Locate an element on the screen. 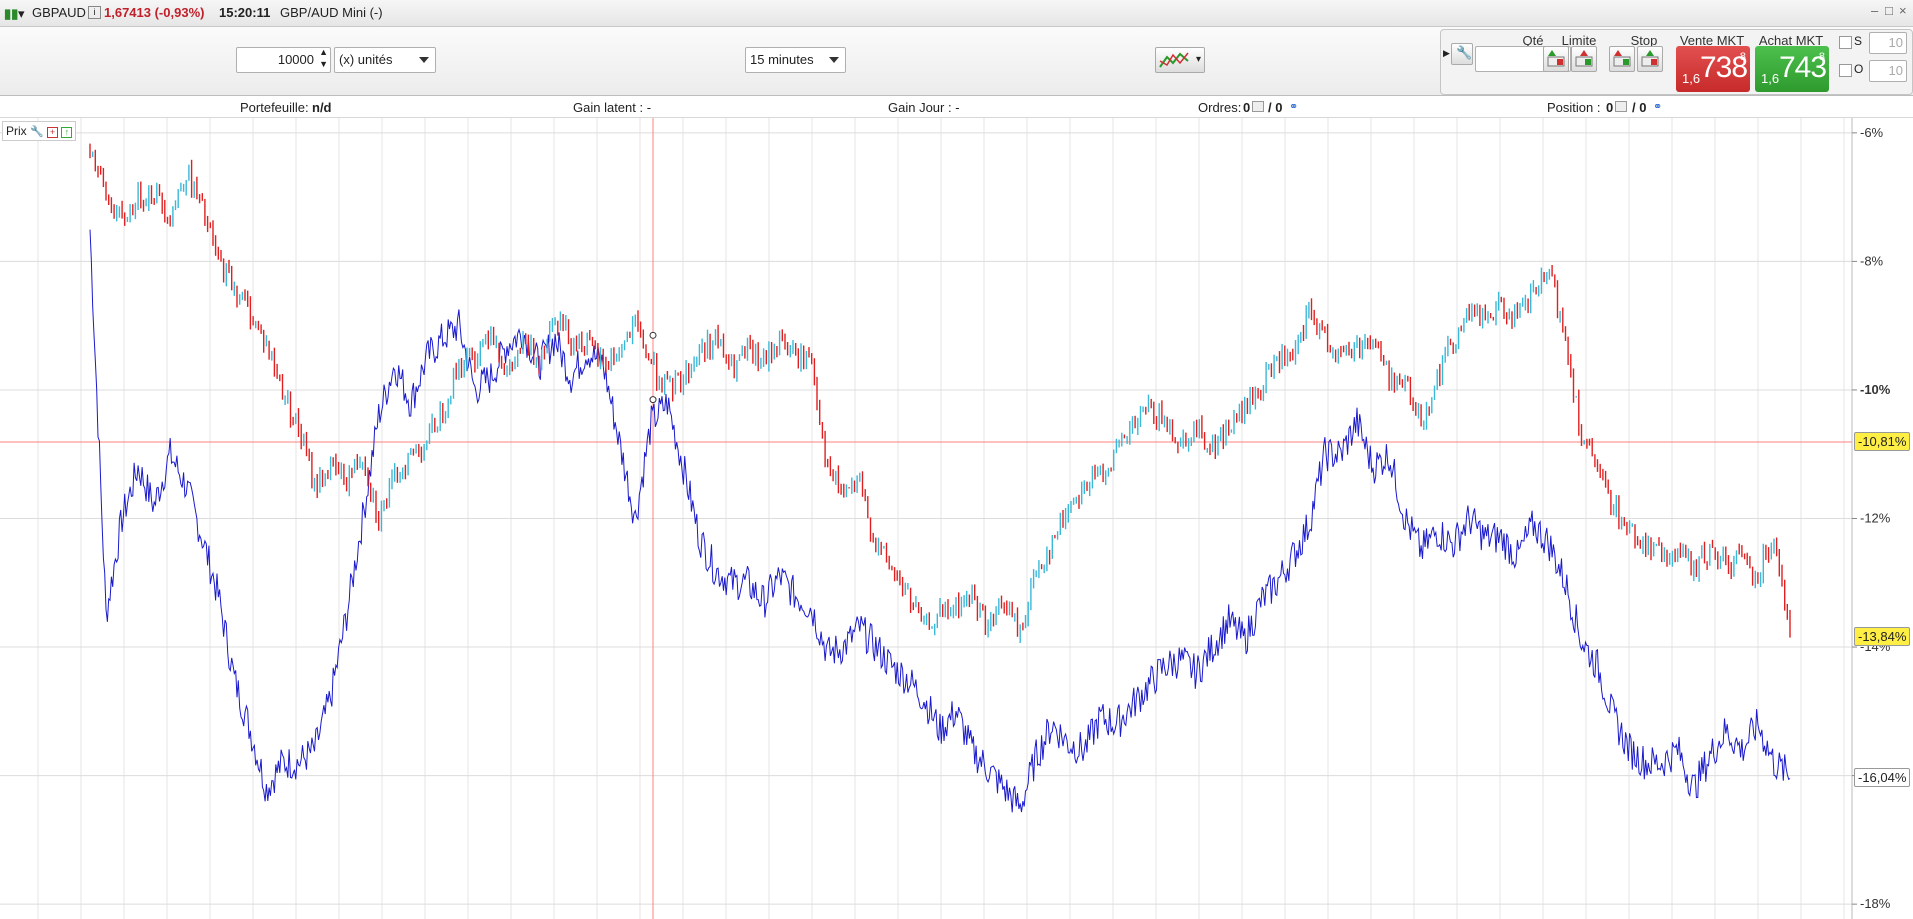 Image resolution: width=1913 pixels, height=919 pixels. o-input: 10 is located at coordinates (1888, 71).